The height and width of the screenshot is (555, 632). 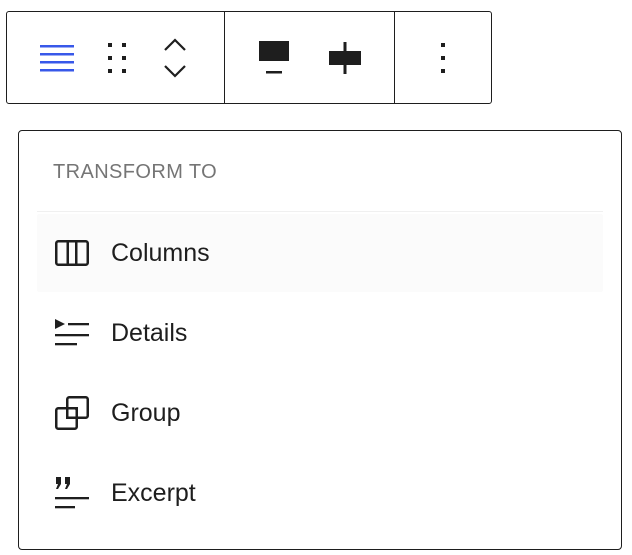 I want to click on justify-top-button, so click(x=274, y=57).